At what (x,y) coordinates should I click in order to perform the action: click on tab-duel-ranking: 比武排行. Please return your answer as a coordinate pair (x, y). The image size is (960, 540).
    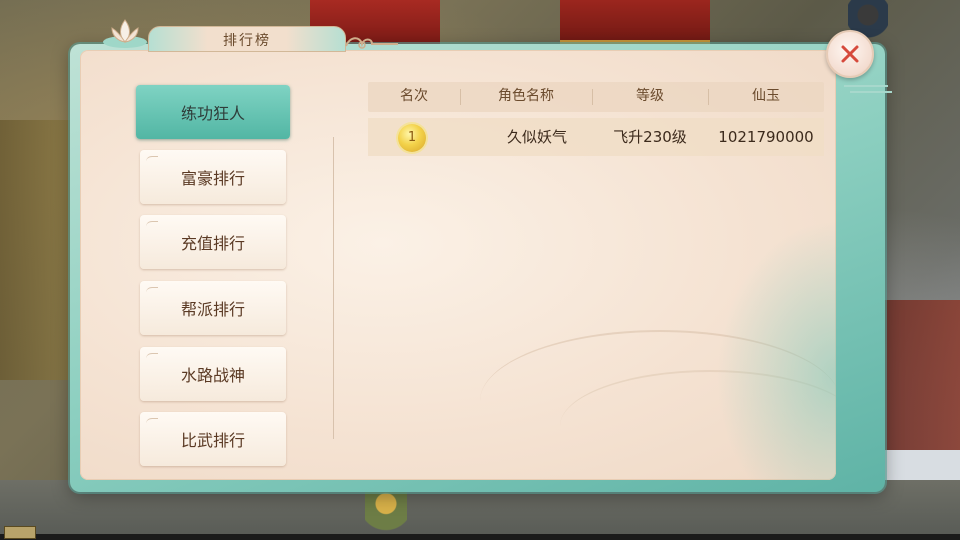
    Looking at the image, I should click on (213, 439).